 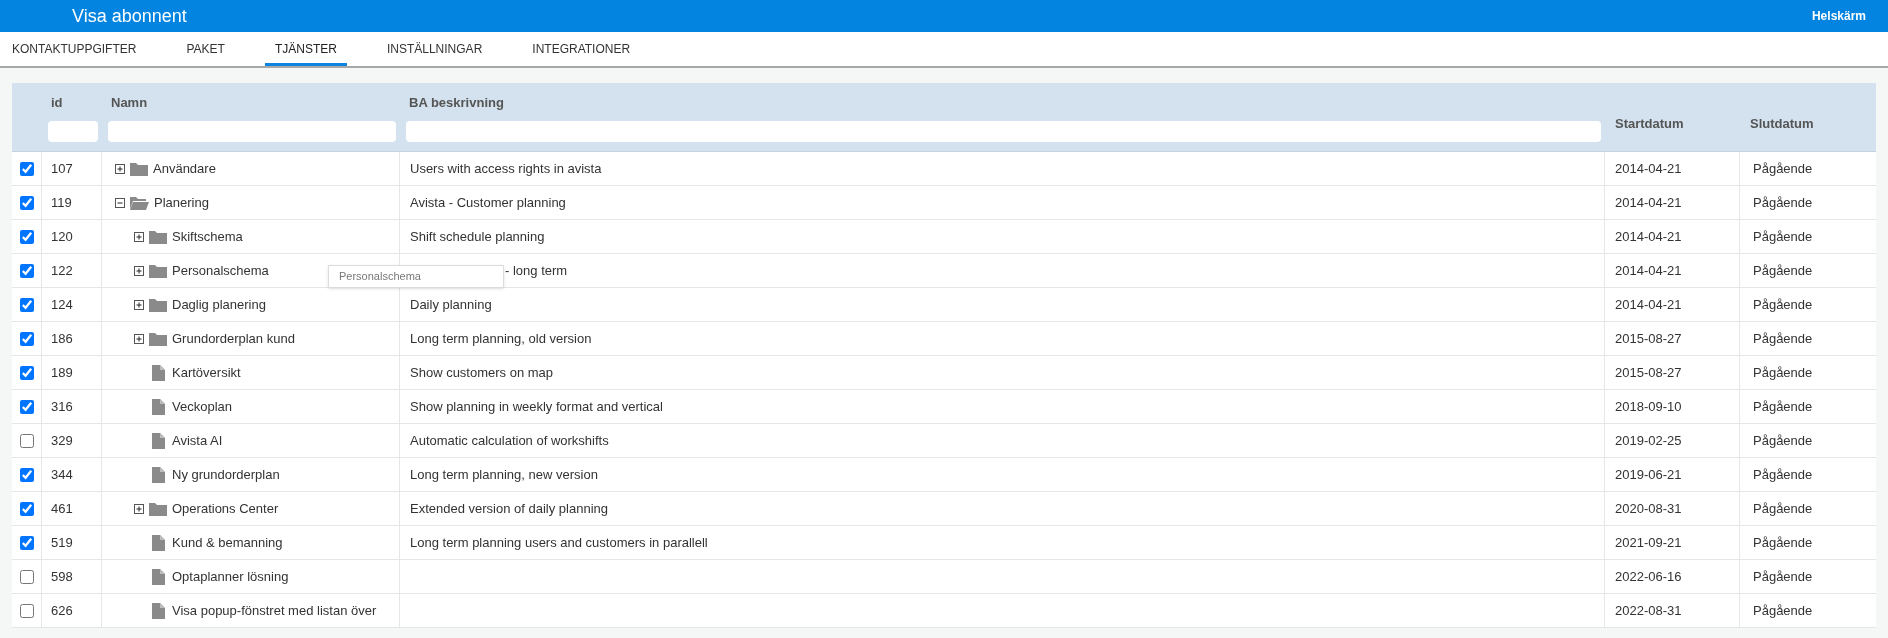 What do you see at coordinates (62, 372) in the screenshot?
I see `id-cell-text: 189` at bounding box center [62, 372].